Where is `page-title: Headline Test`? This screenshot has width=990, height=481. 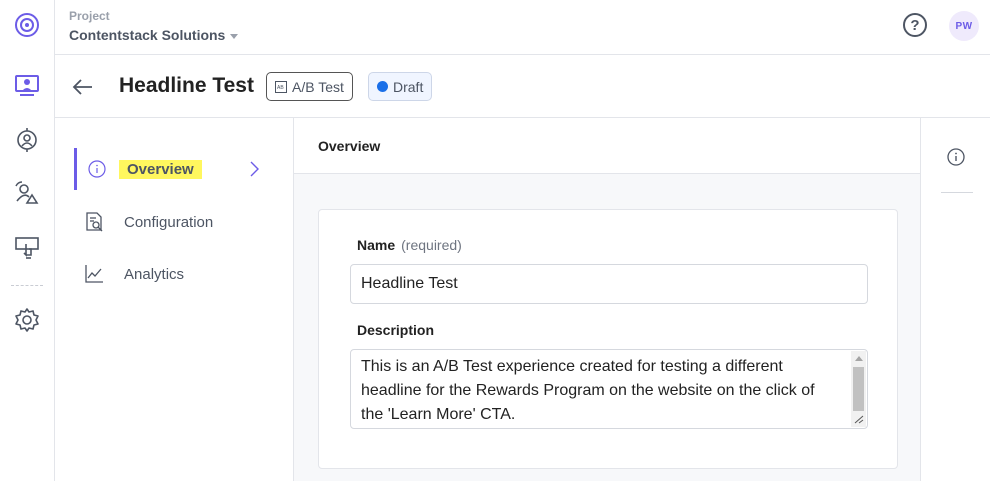 page-title: Headline Test is located at coordinates (186, 85).